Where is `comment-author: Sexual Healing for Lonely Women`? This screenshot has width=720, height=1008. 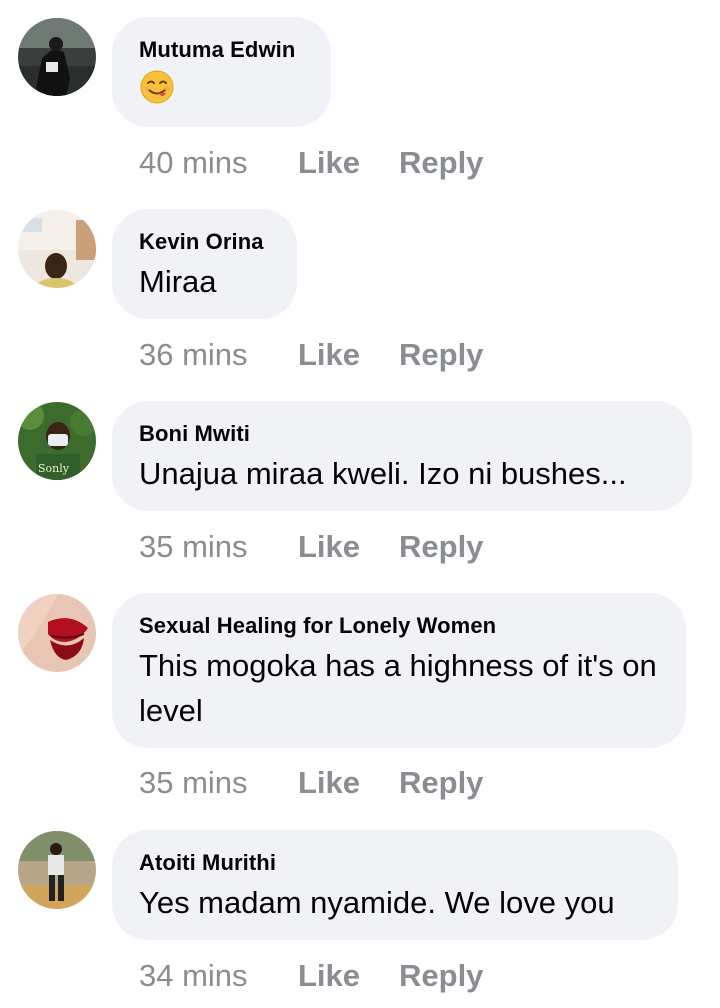
comment-author: Sexual Healing for Lonely Women is located at coordinates (398, 626).